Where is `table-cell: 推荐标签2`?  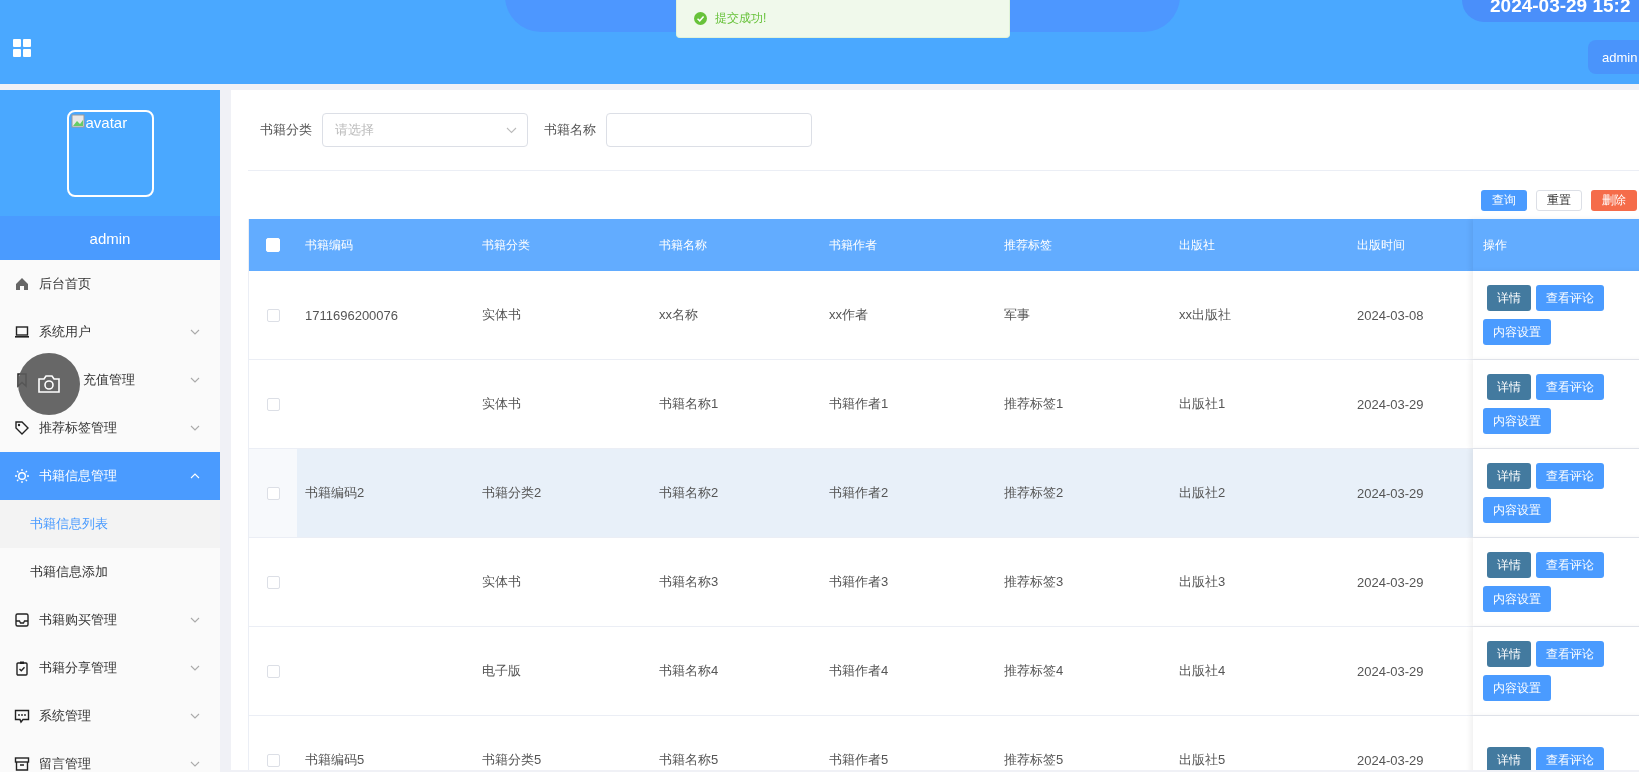
table-cell: 推荐标签2 is located at coordinates (1034, 492).